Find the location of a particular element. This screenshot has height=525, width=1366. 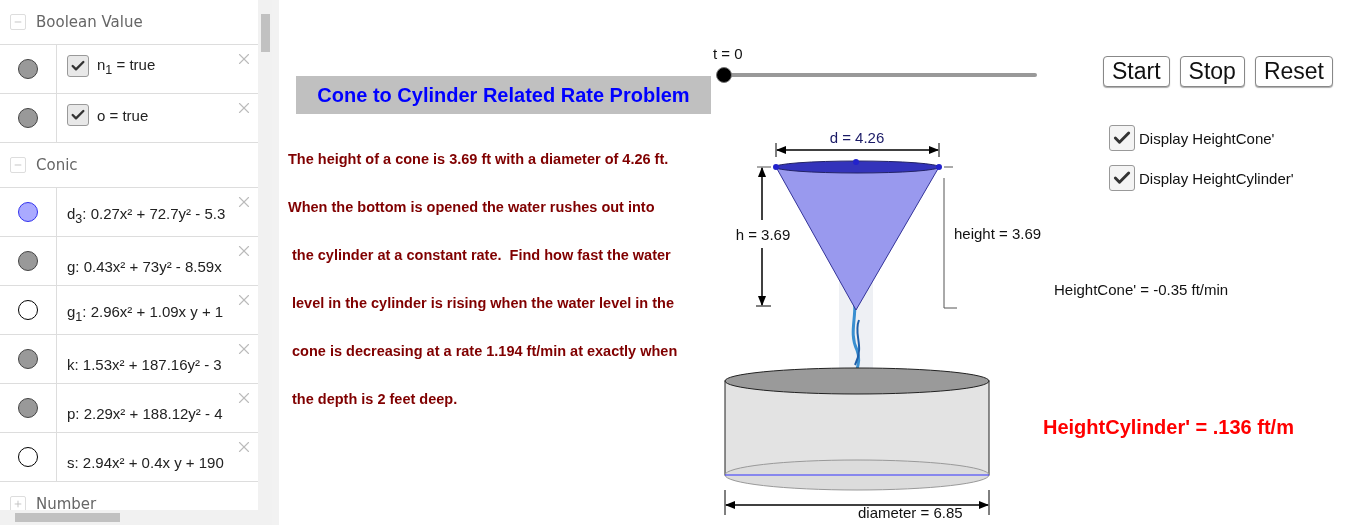

action-button: Stop is located at coordinates (1212, 71).